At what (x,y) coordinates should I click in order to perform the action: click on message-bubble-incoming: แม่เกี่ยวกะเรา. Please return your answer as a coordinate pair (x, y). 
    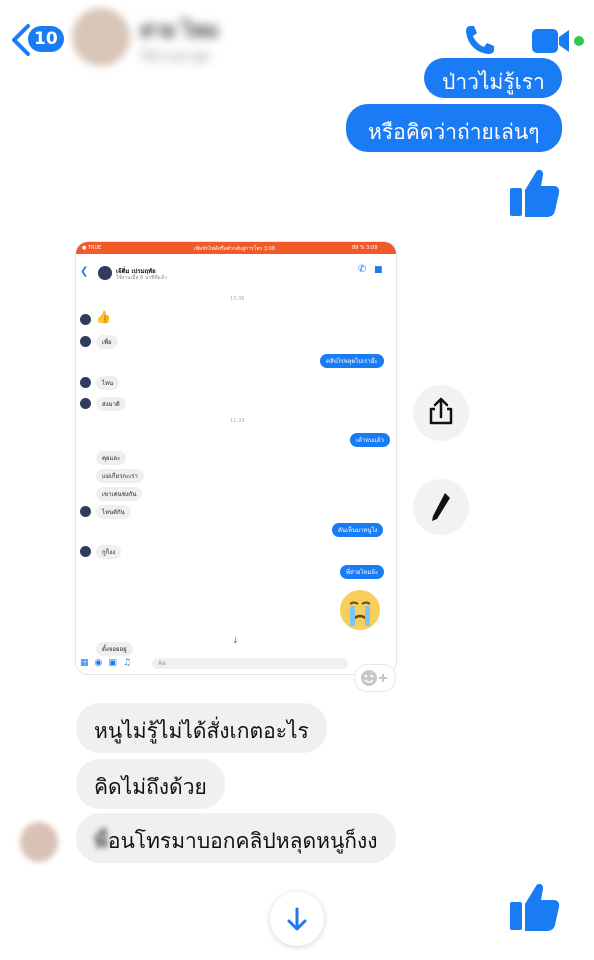
    Looking at the image, I should click on (120, 476).